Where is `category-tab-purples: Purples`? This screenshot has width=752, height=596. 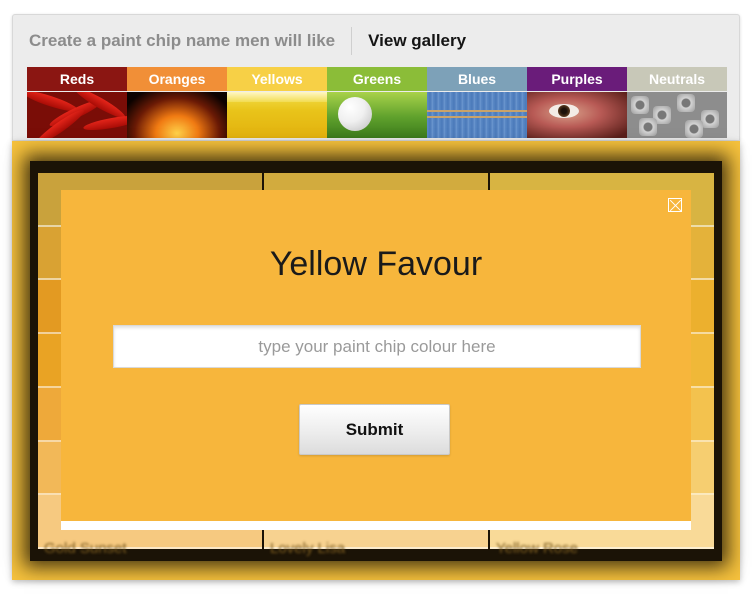 category-tab-purples: Purples is located at coordinates (577, 79).